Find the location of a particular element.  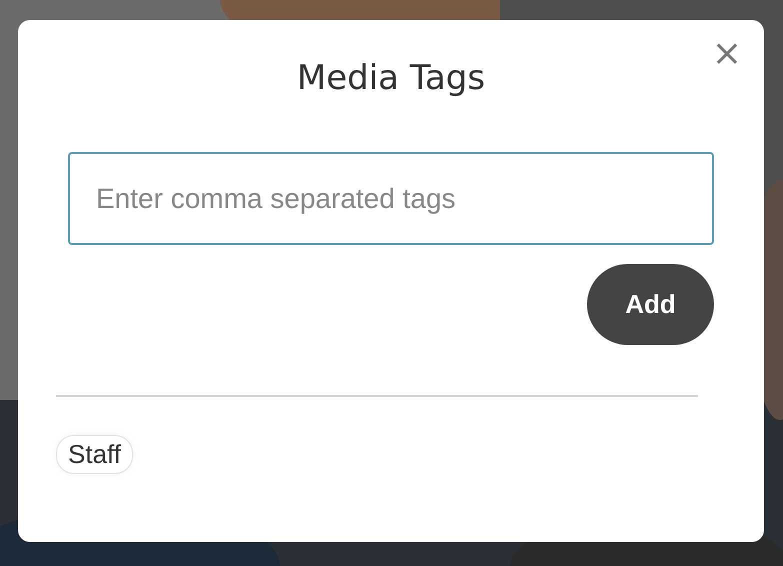

dialog-title: Media Tags is located at coordinates (391, 78).